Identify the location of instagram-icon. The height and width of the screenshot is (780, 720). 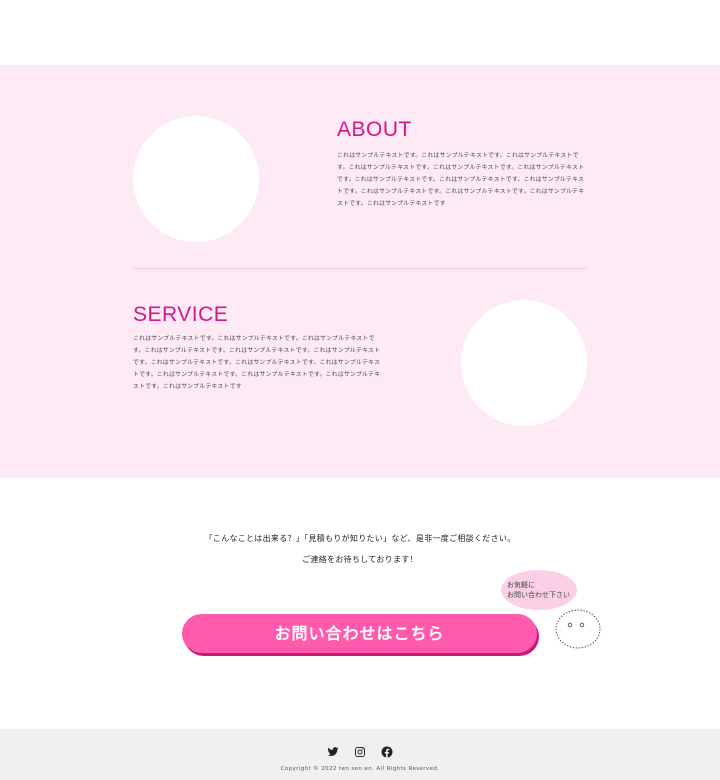
(360, 752).